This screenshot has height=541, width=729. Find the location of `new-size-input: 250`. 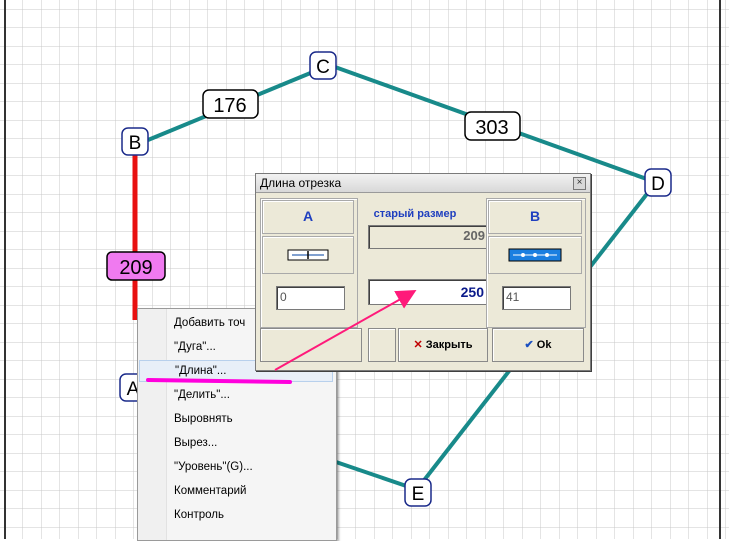

new-size-input: 250 is located at coordinates (429, 292).